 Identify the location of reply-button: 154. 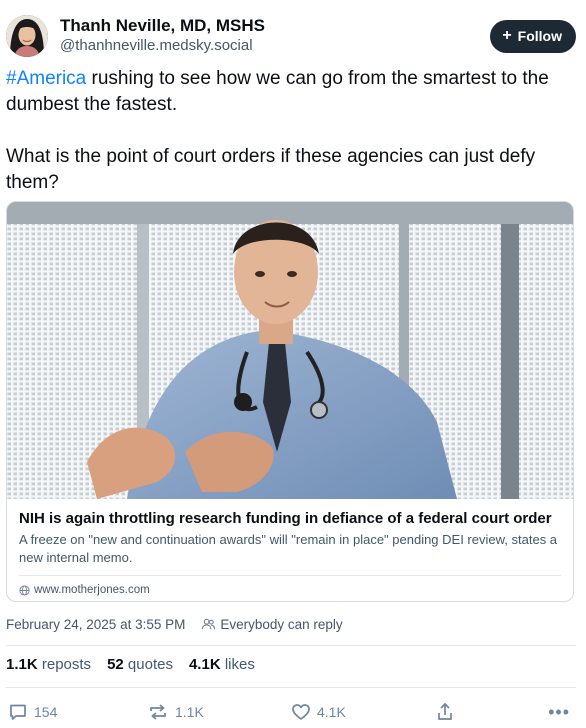
(32, 712).